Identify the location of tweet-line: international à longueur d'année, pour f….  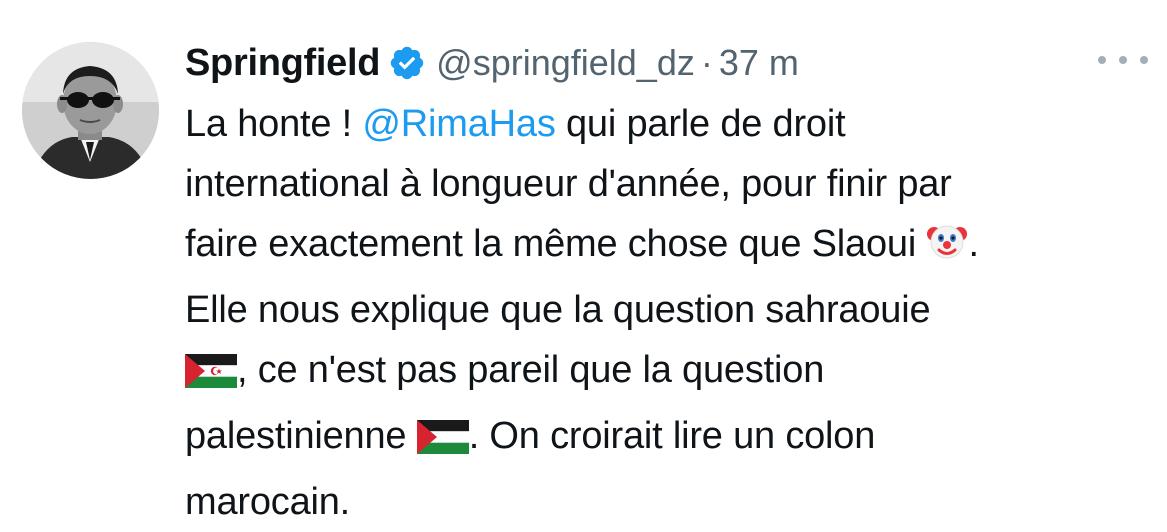
(568, 184).